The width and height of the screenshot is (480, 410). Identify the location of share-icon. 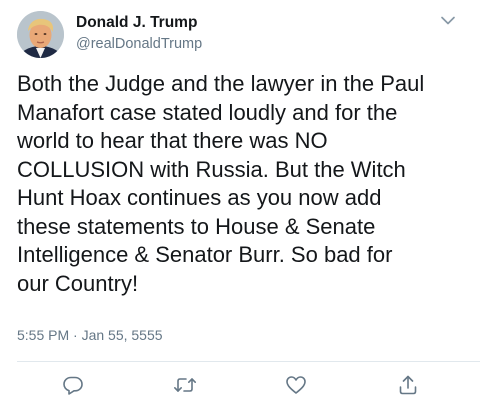
(408, 385).